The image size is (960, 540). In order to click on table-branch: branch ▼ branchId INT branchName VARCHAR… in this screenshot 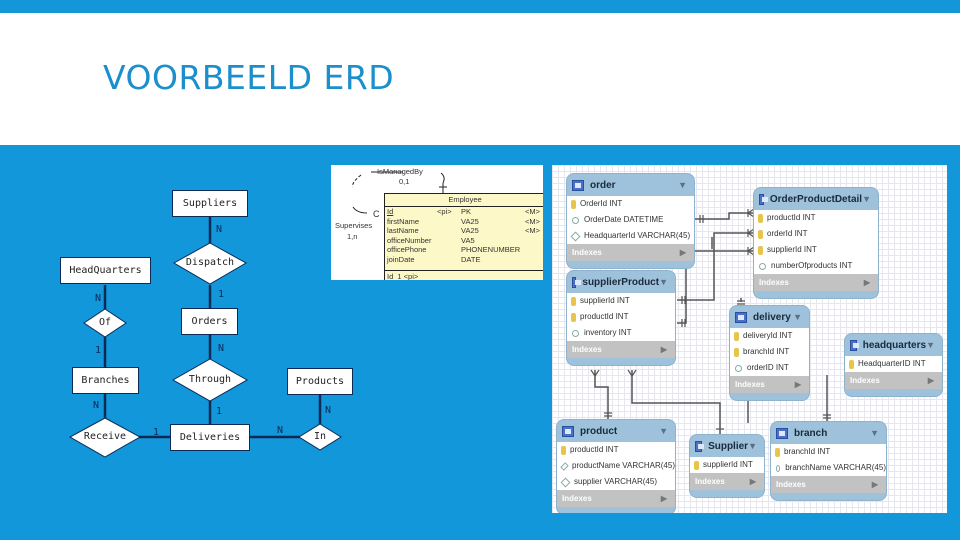, I will do `click(828, 461)`.